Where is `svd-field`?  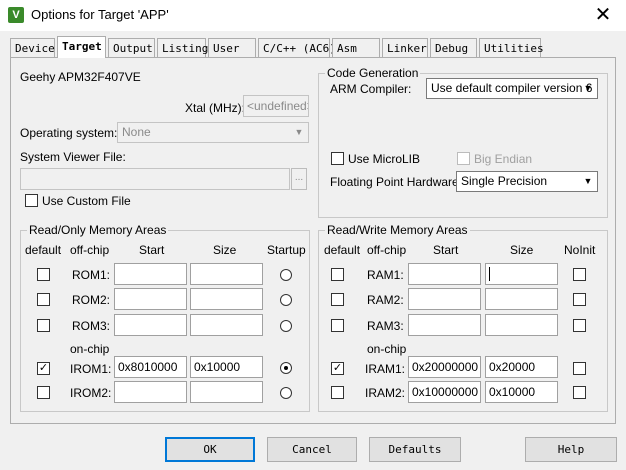 svd-field is located at coordinates (155, 179).